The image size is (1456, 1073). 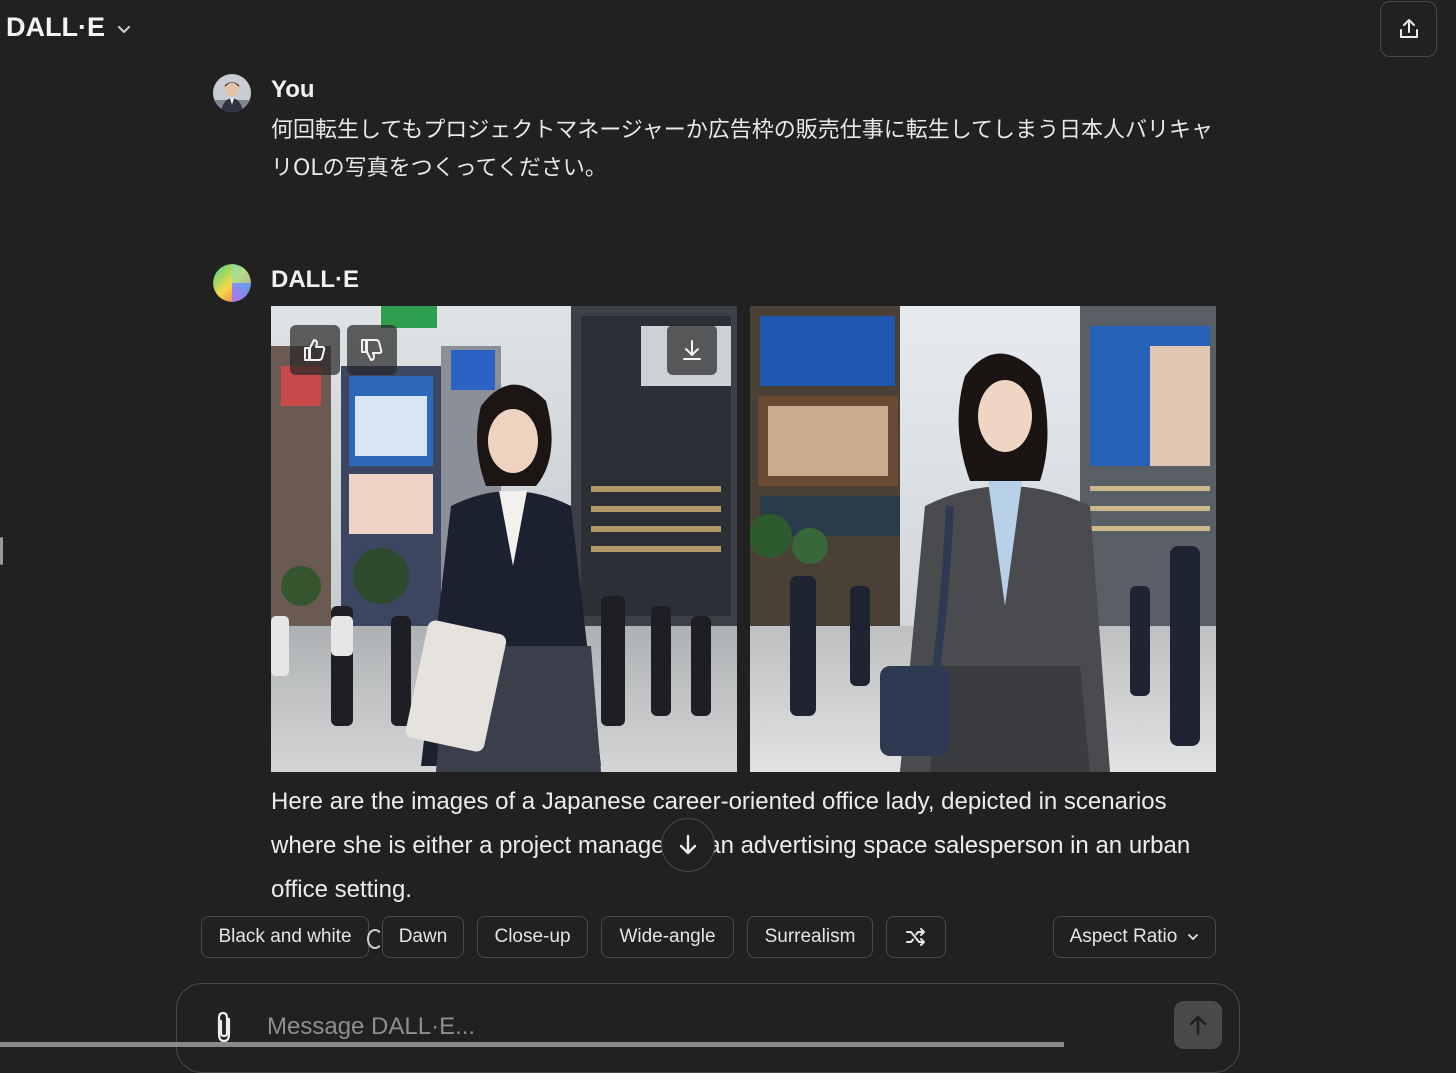 I want to click on shuffle-icon, so click(x=915, y=937).